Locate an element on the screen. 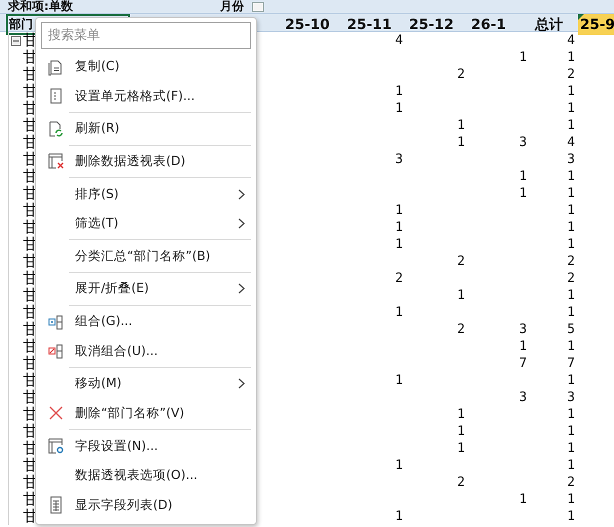 This screenshot has height=527, width=614. column-header: 25-12 is located at coordinates (431, 24).